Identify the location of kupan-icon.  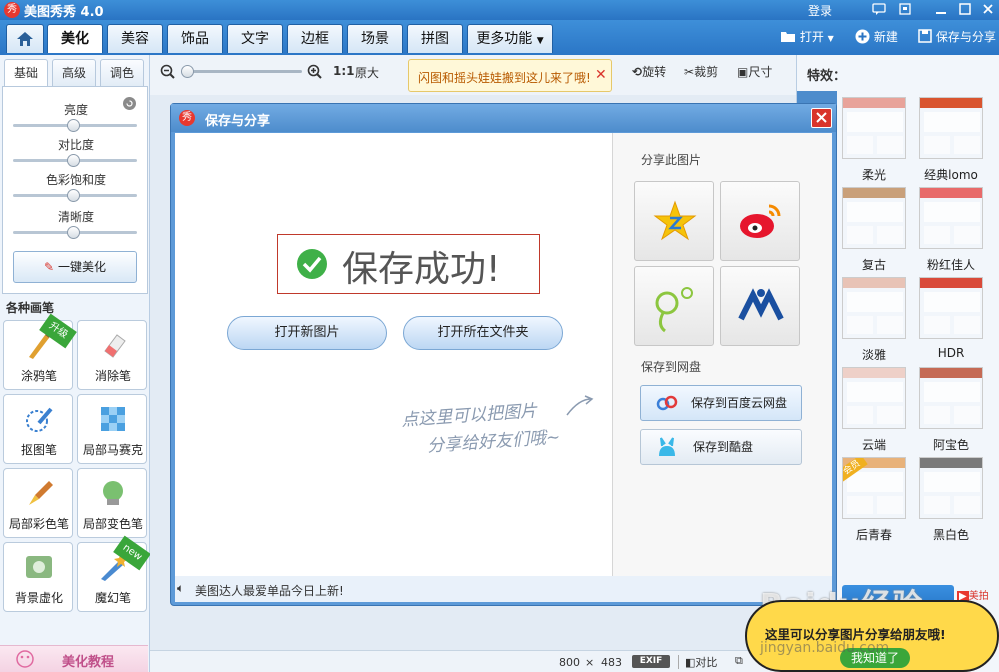
(667, 446).